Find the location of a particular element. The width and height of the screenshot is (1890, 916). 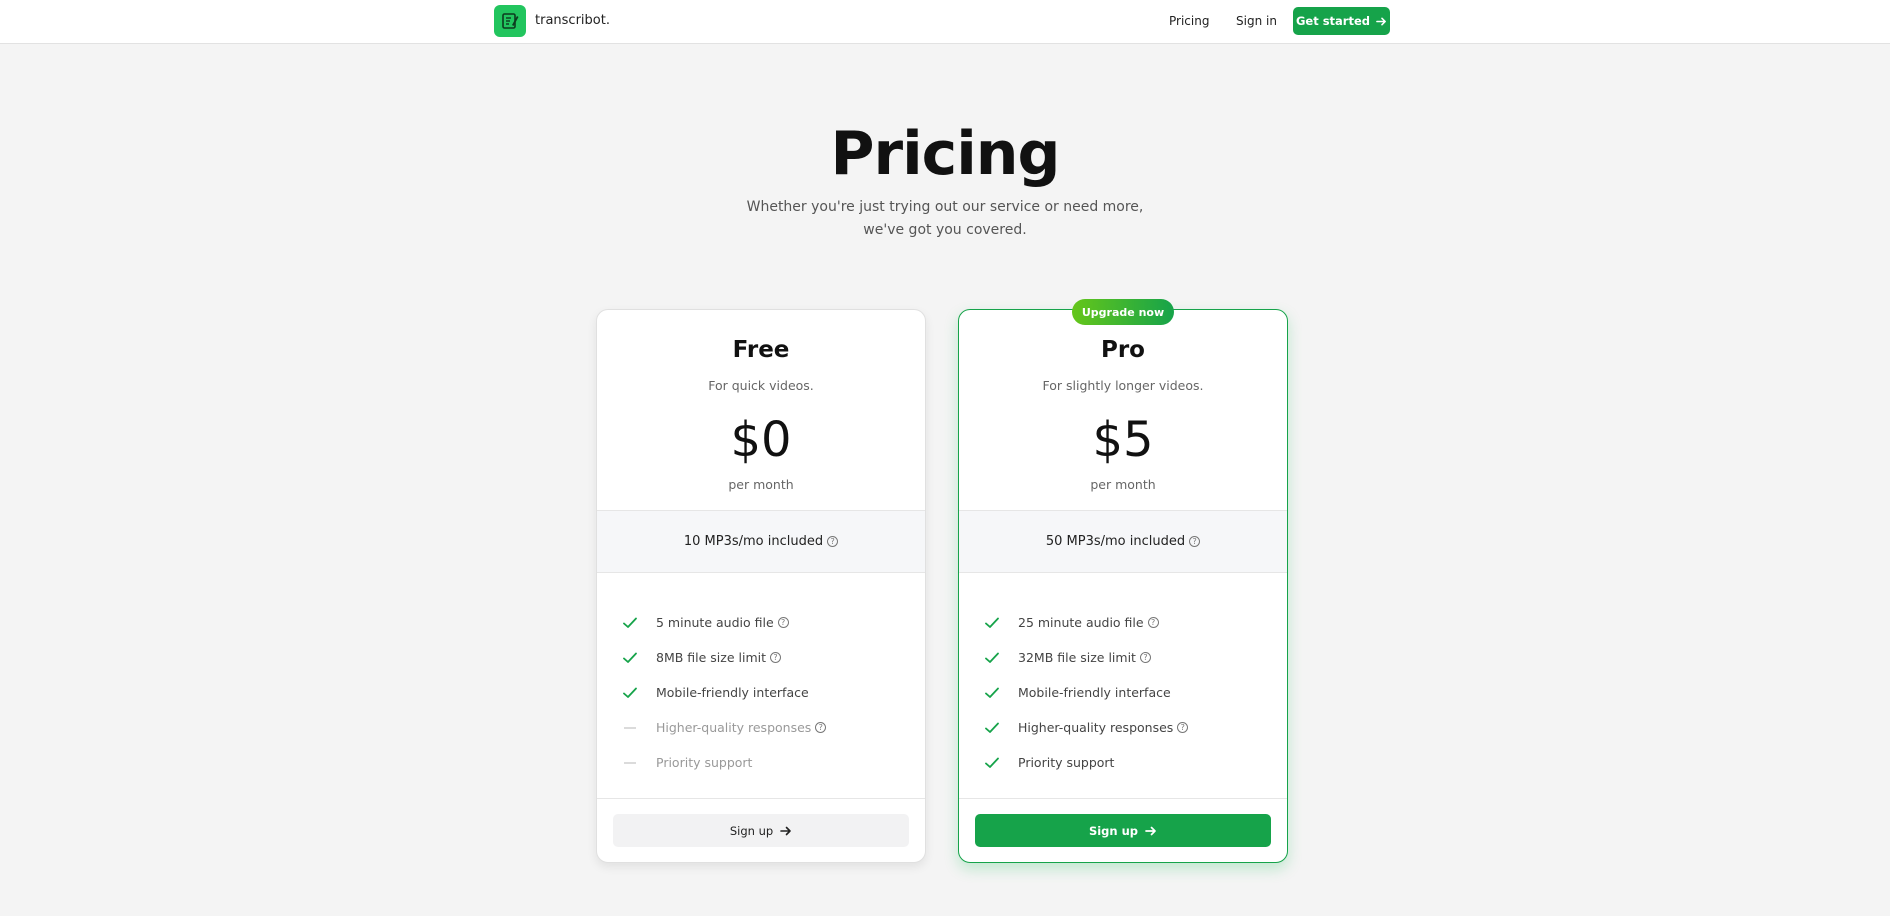

plan-description: For slightly longer videos. is located at coordinates (1123, 385).